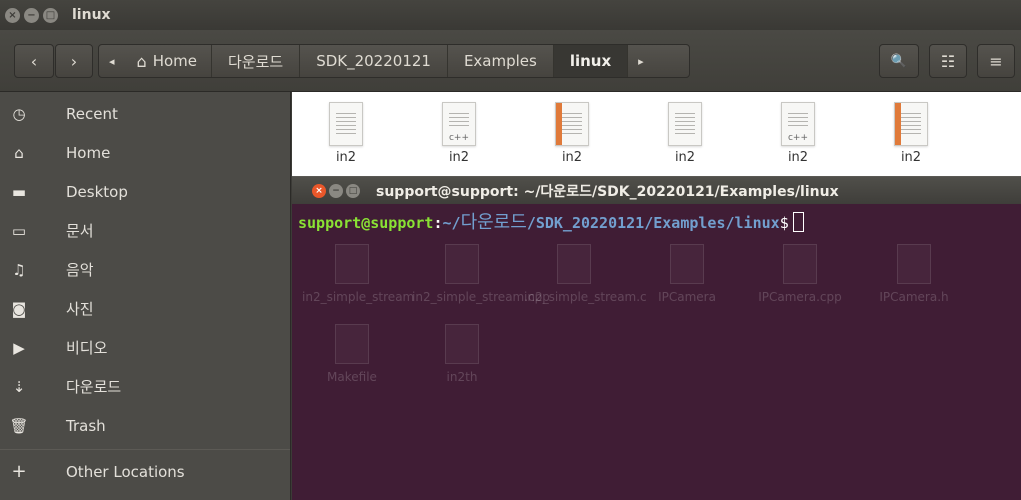 The height and width of the screenshot is (500, 1021). I want to click on ghost-file: Makefile, so click(352, 354).